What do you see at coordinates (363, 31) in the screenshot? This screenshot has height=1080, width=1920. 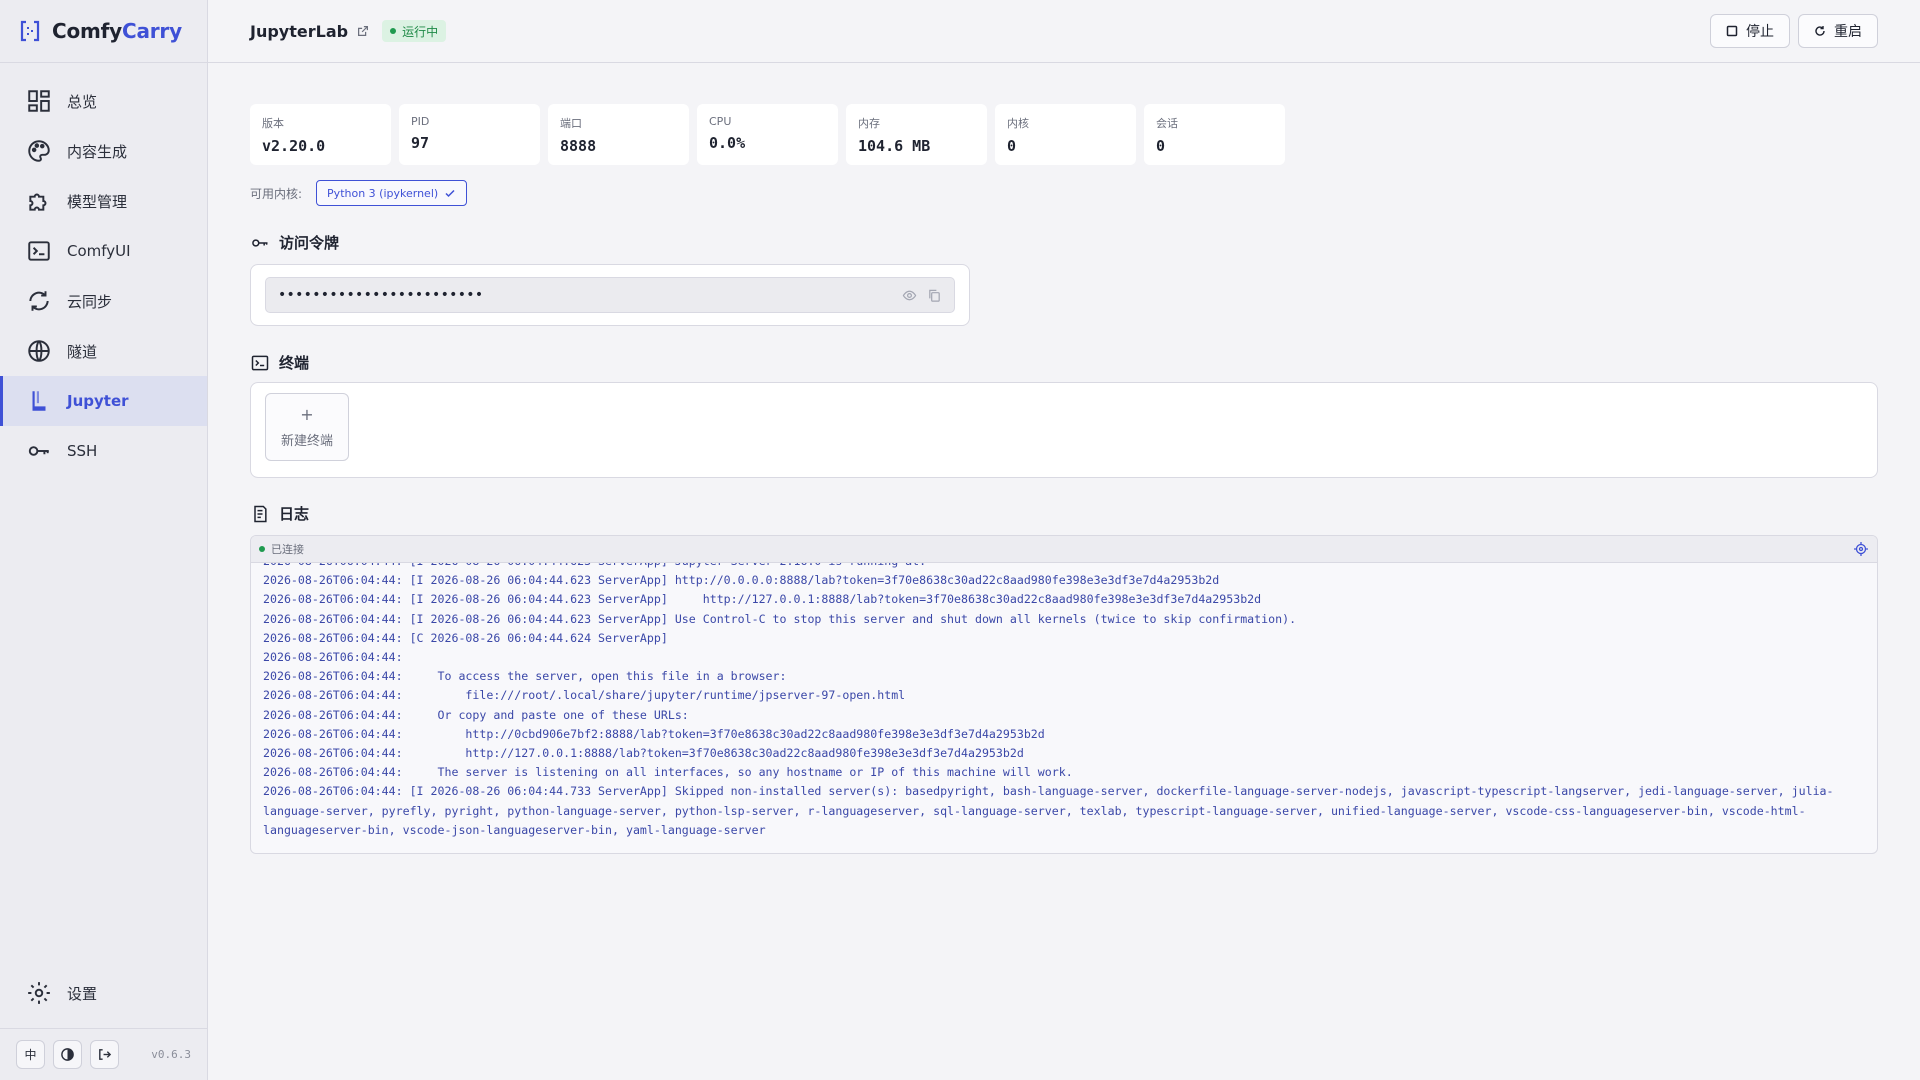 I see `external-link-icon` at bounding box center [363, 31].